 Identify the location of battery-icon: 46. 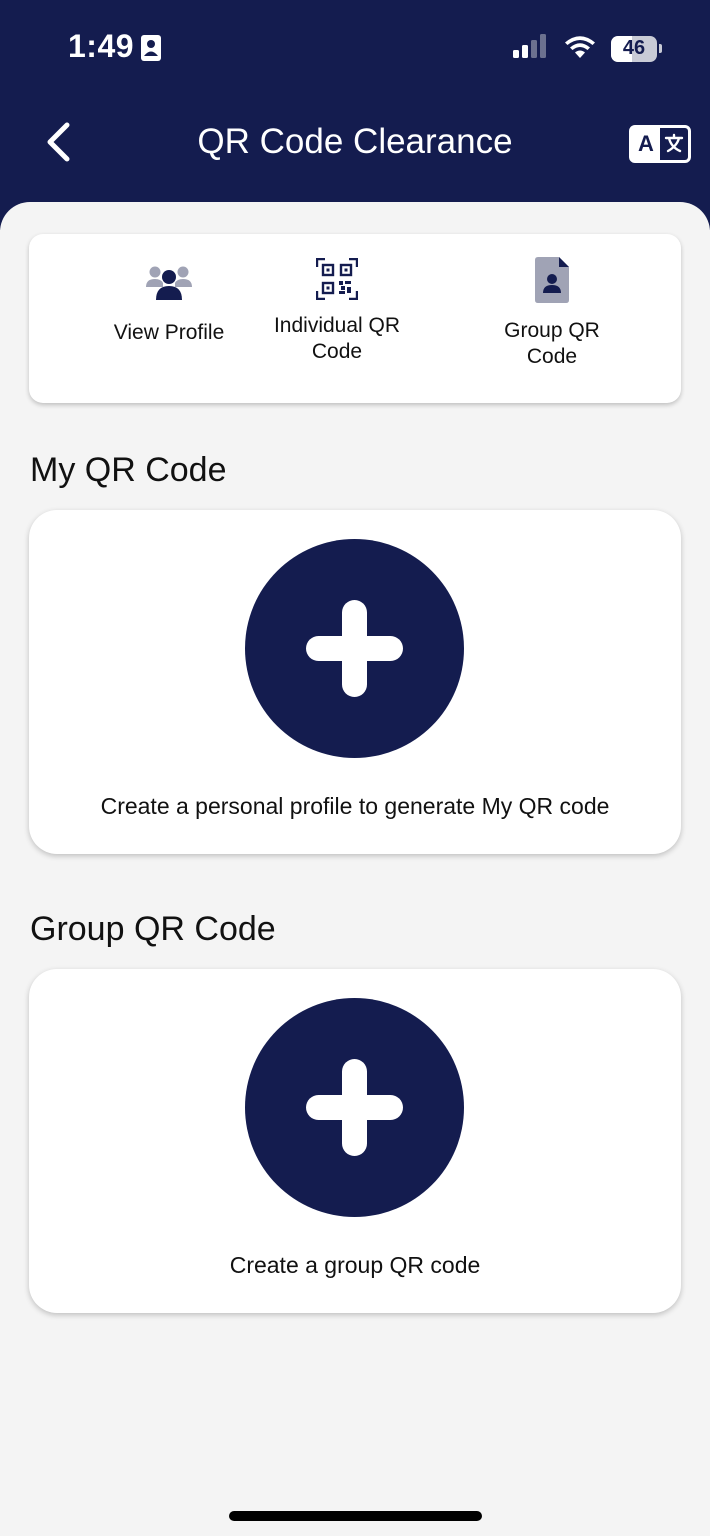
(634, 48).